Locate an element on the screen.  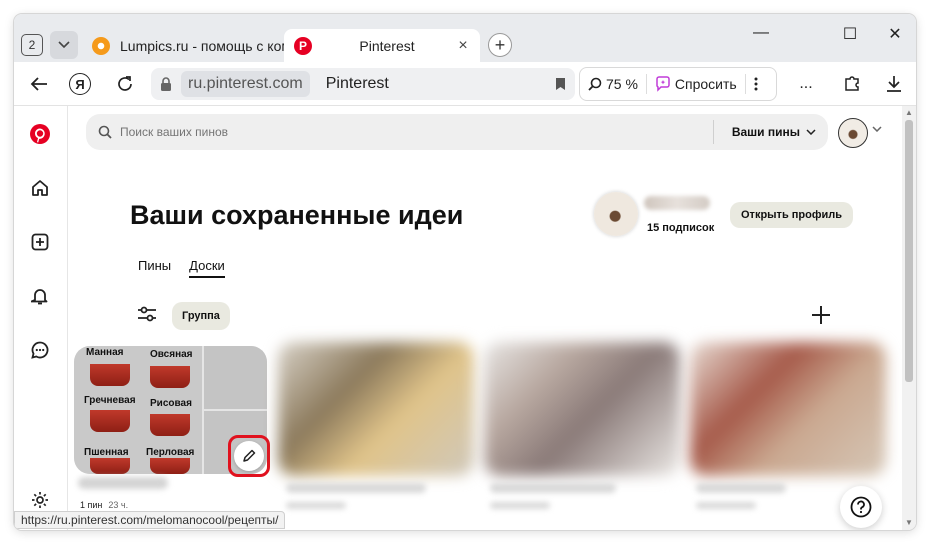
close-window-button: ✕ is located at coordinates (895, 34).